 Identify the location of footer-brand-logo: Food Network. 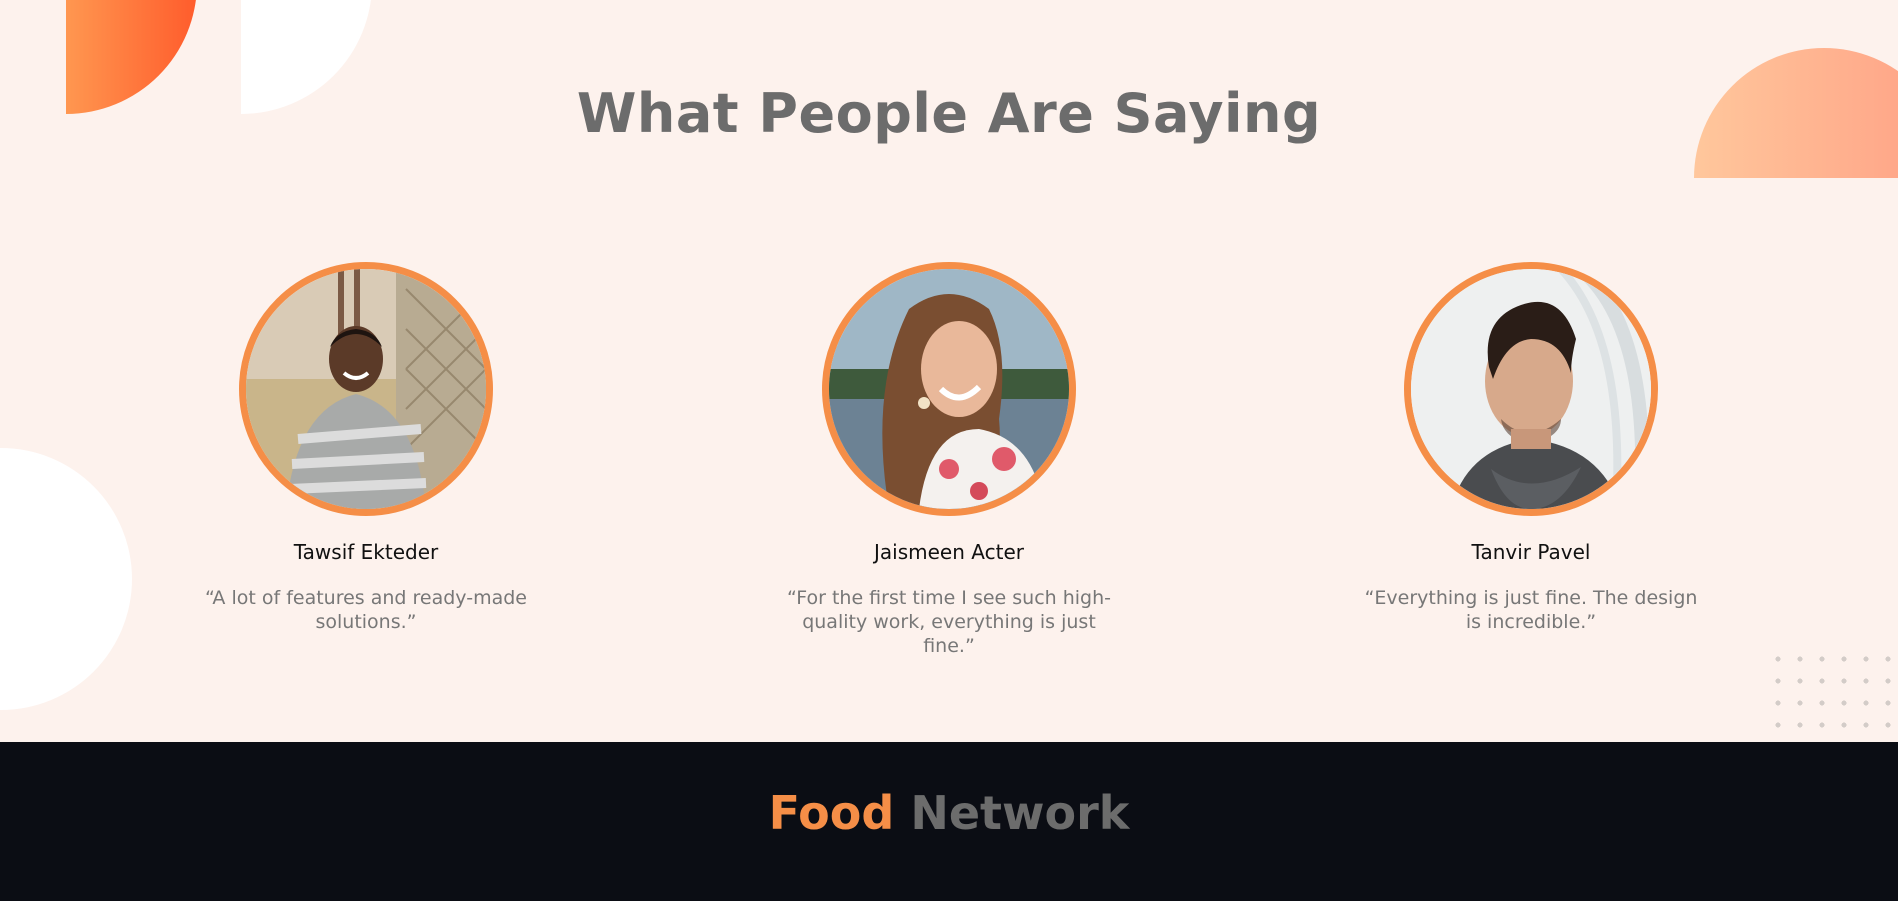
(949, 813).